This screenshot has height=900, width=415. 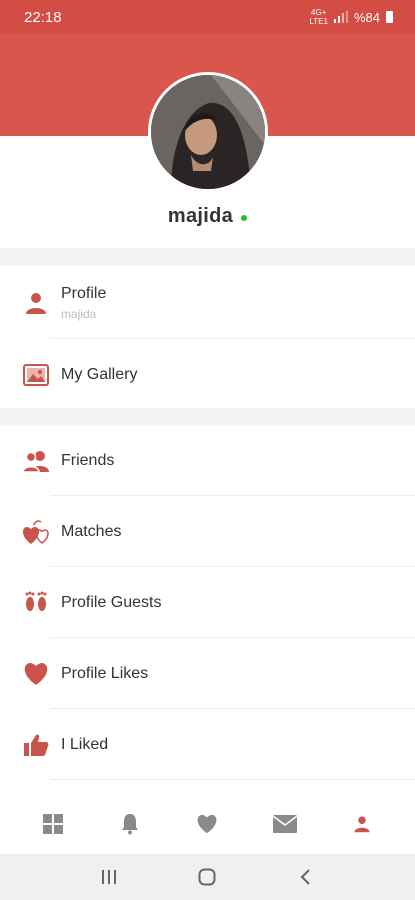 I want to click on home-circle-icon, so click(x=207, y=877).